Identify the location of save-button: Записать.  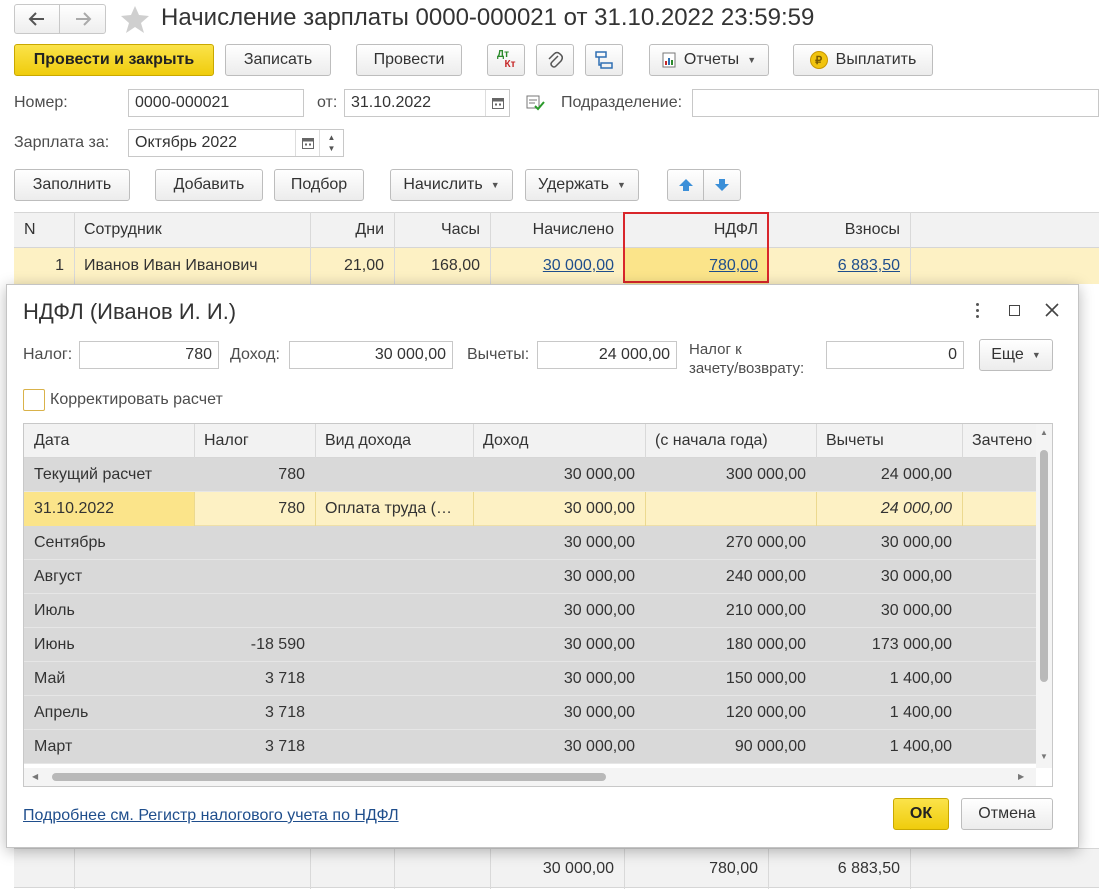
(278, 60).